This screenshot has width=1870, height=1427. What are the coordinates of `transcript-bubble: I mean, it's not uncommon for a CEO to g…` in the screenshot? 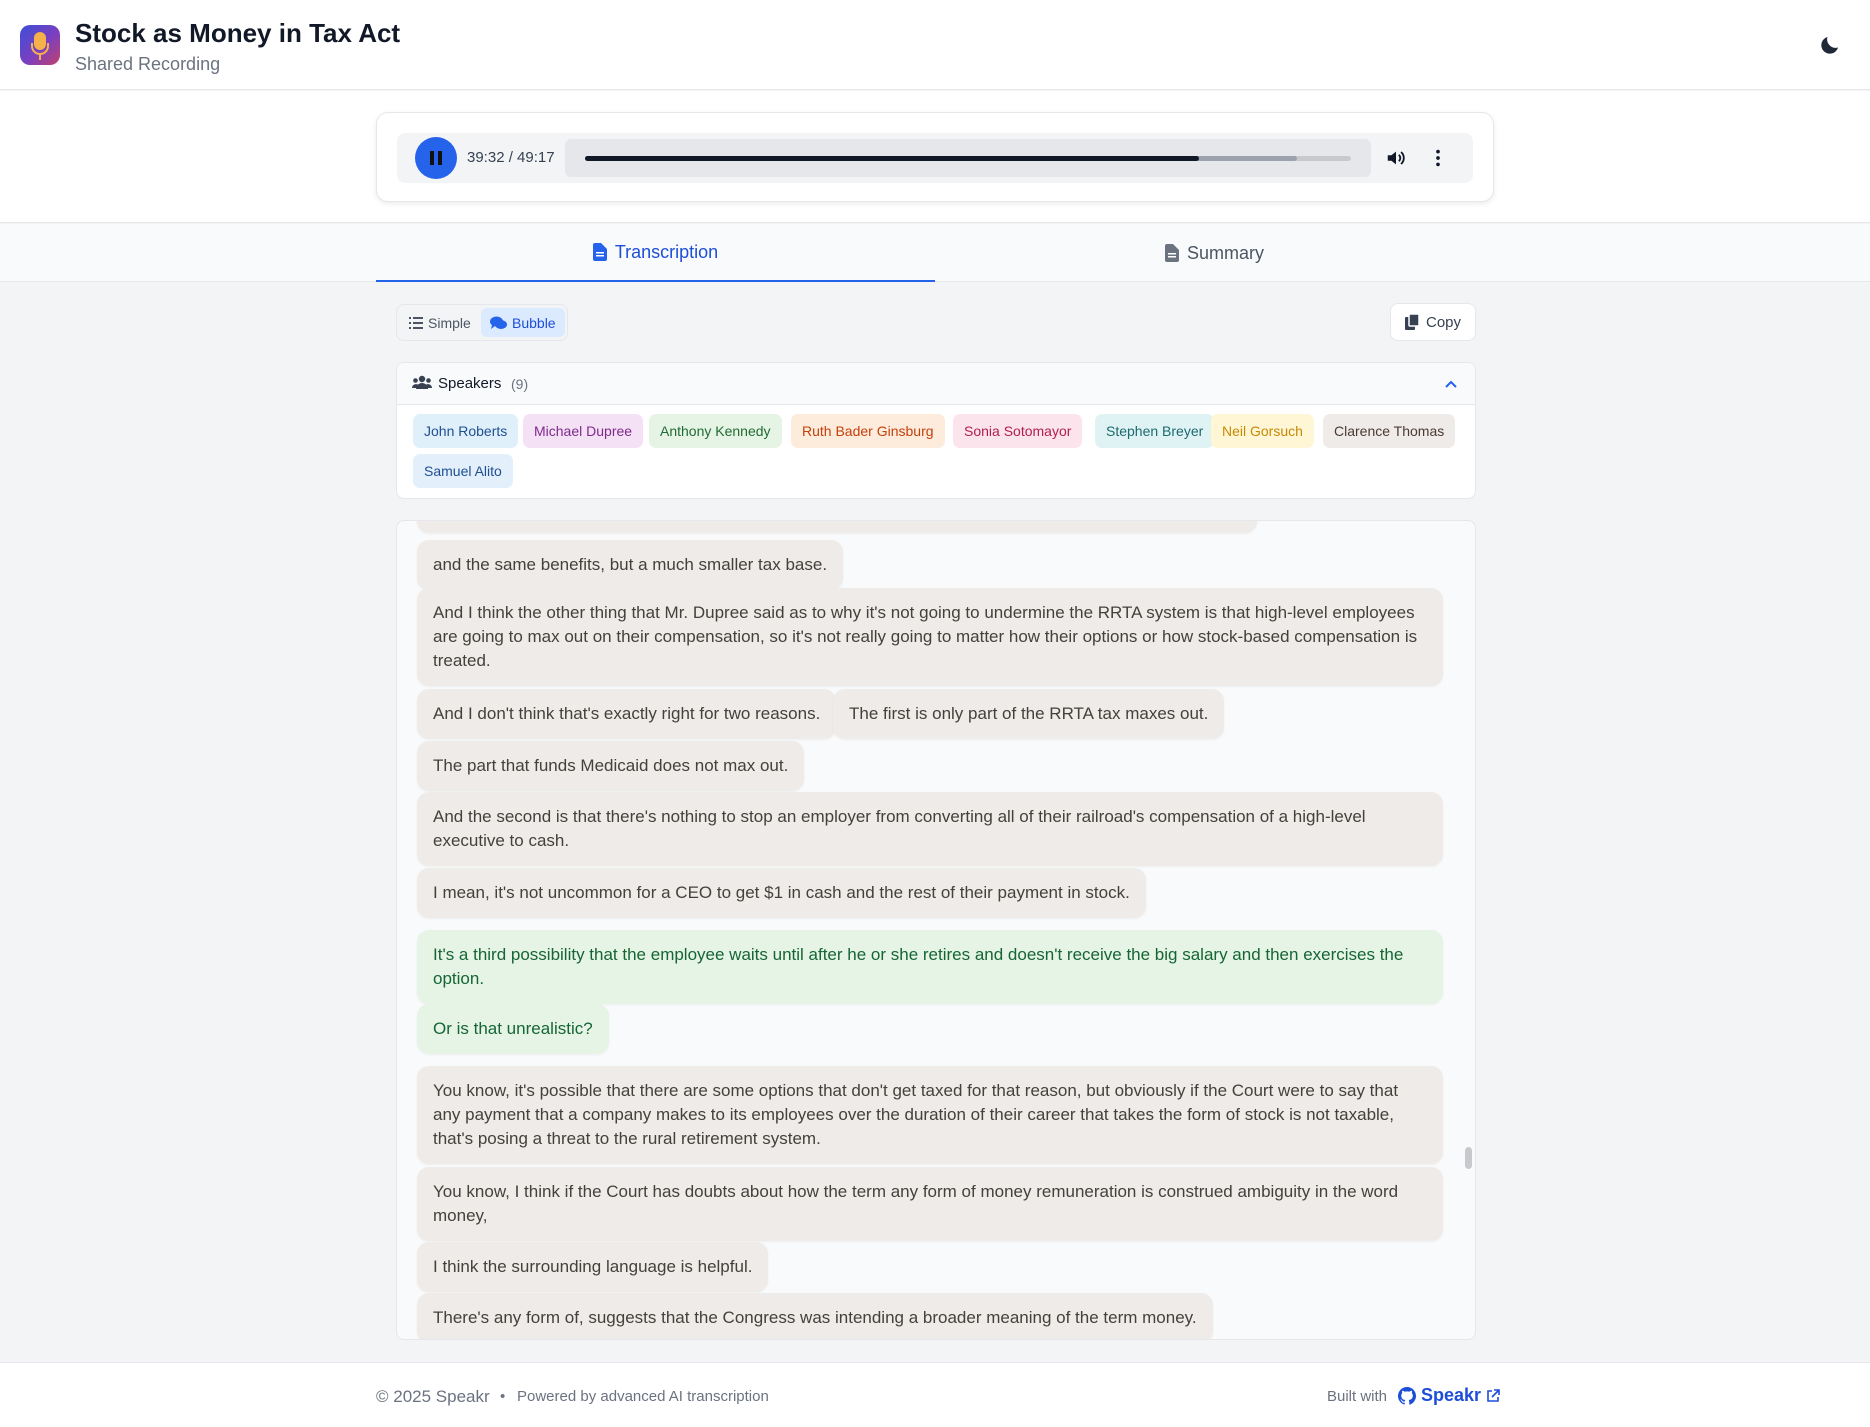 It's located at (781, 893).